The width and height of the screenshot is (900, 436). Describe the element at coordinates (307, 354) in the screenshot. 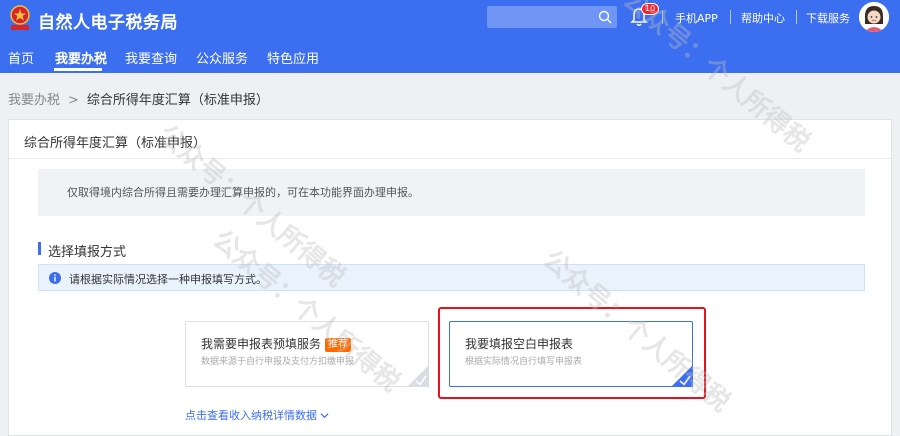

I see `option-prefill-service: 我需要申报表预填服务 推荐 数据来源于自行申报及支付方扣缴申报` at that location.